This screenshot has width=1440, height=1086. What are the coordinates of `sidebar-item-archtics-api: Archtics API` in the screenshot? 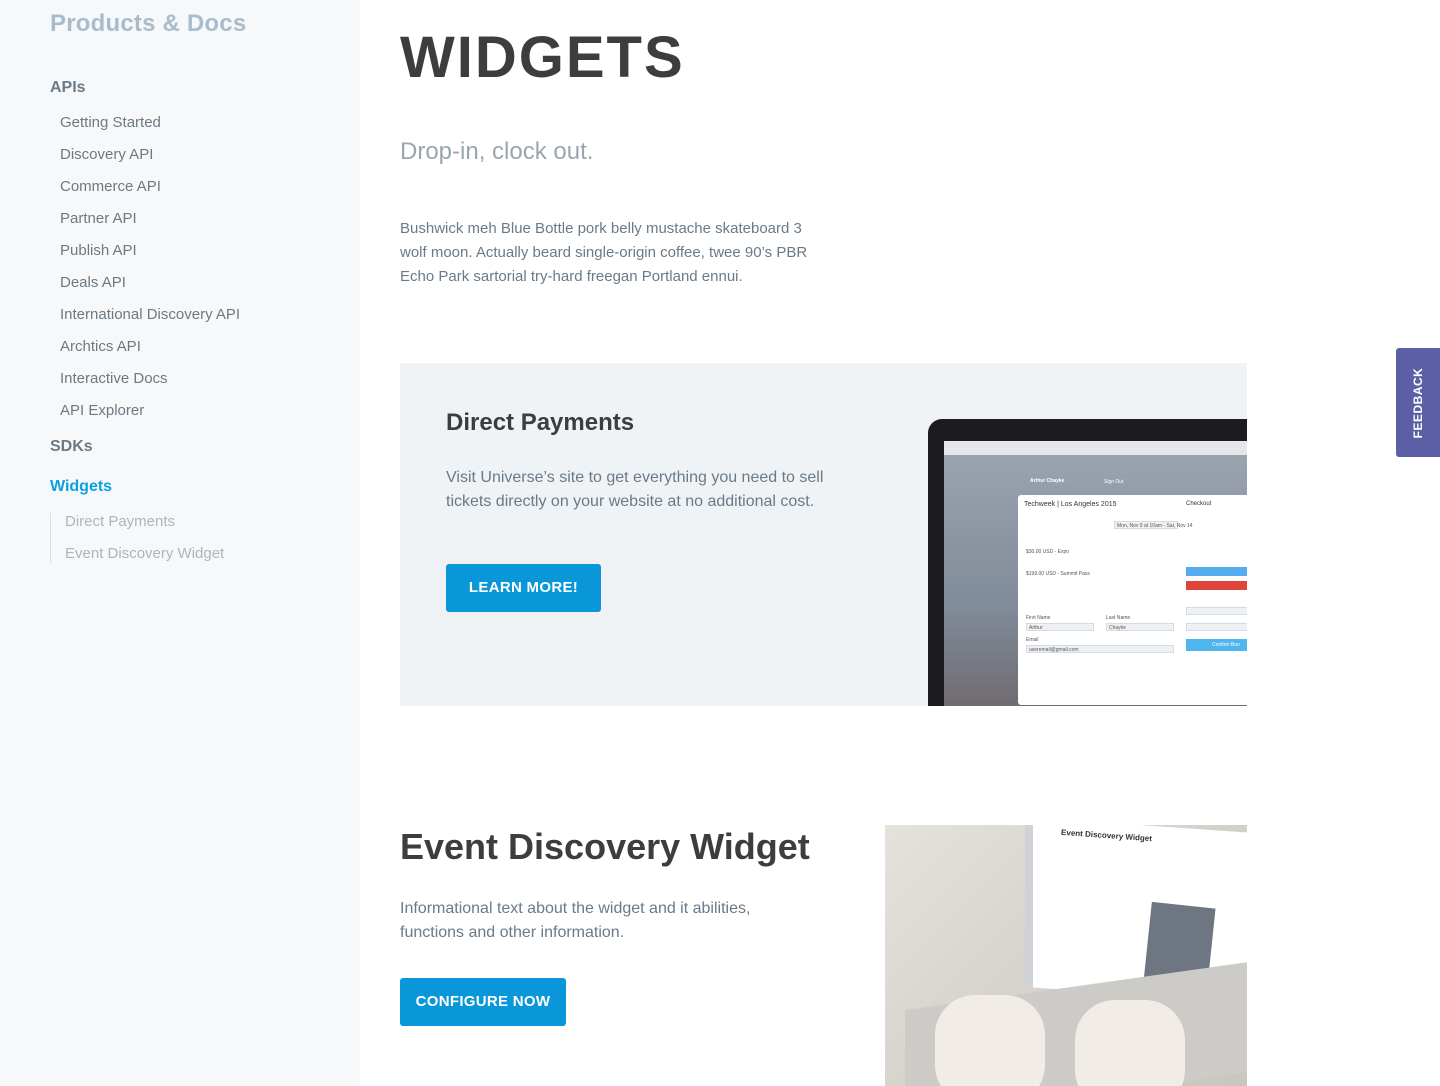 It's located at (100, 346).